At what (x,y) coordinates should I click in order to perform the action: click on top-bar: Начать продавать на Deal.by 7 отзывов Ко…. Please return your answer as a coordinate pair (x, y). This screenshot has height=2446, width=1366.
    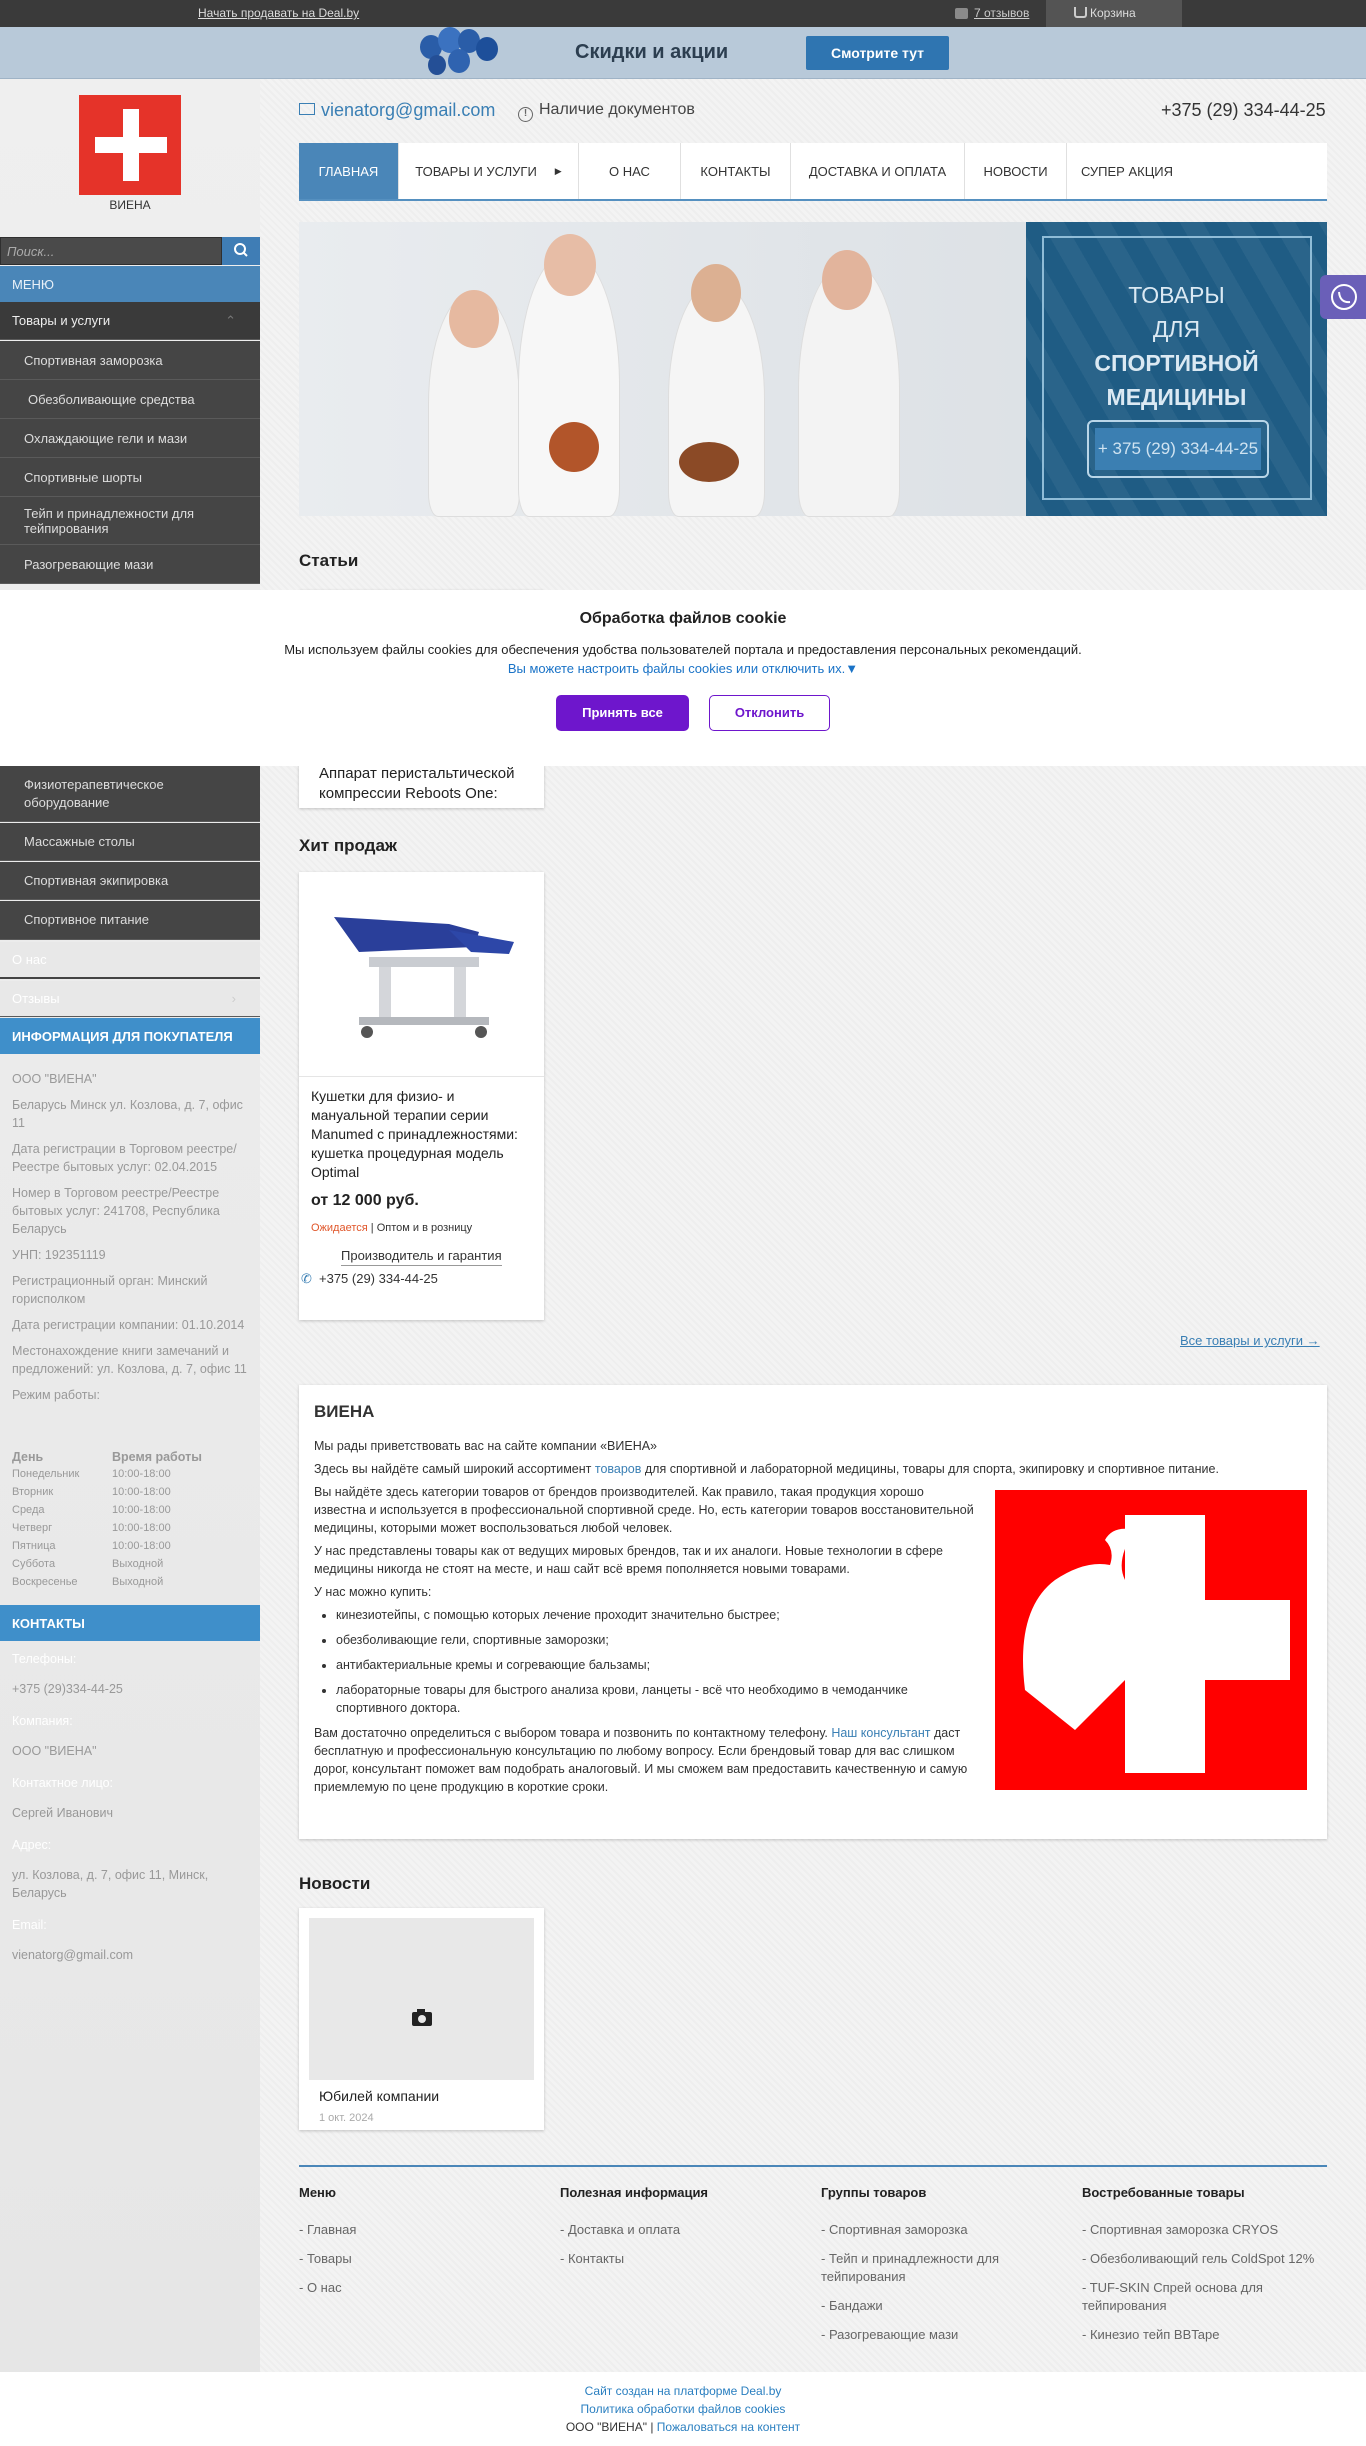
    Looking at the image, I should click on (683, 13).